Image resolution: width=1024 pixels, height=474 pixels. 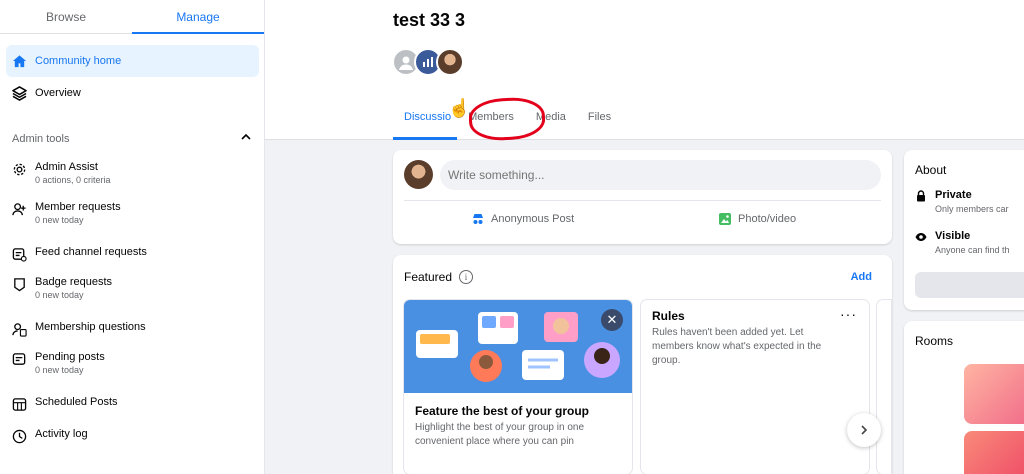 What do you see at coordinates (198, 17) in the screenshot?
I see `tab-manage: Manage` at bounding box center [198, 17].